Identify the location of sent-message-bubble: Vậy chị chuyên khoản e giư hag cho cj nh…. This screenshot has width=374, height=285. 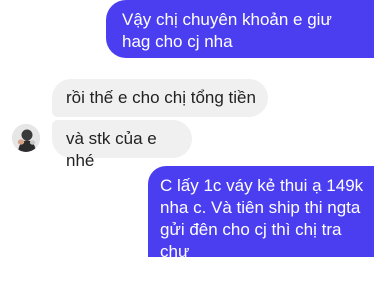
(240, 29).